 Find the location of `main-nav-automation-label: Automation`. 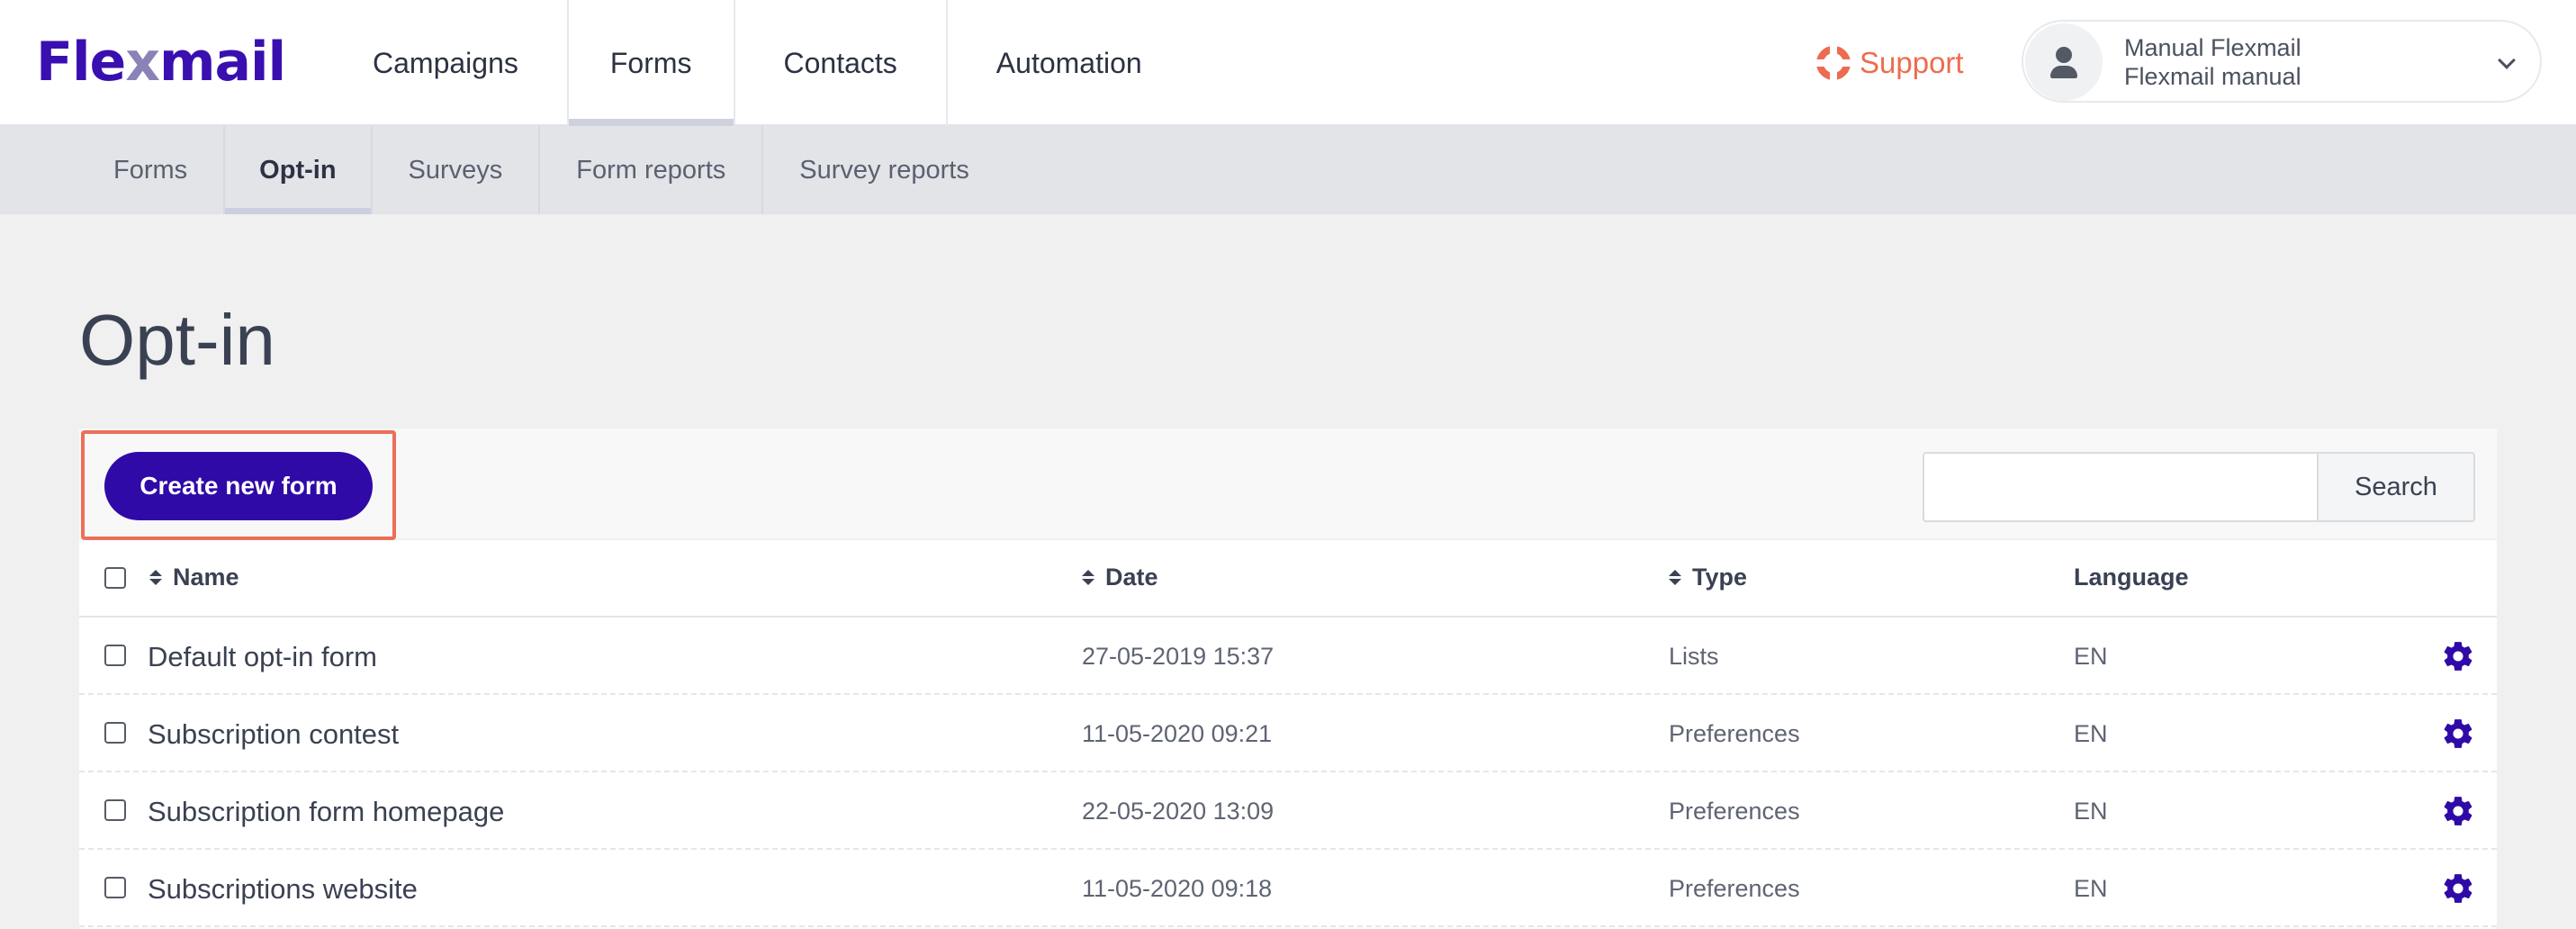

main-nav-automation-label: Automation is located at coordinates (1068, 62).